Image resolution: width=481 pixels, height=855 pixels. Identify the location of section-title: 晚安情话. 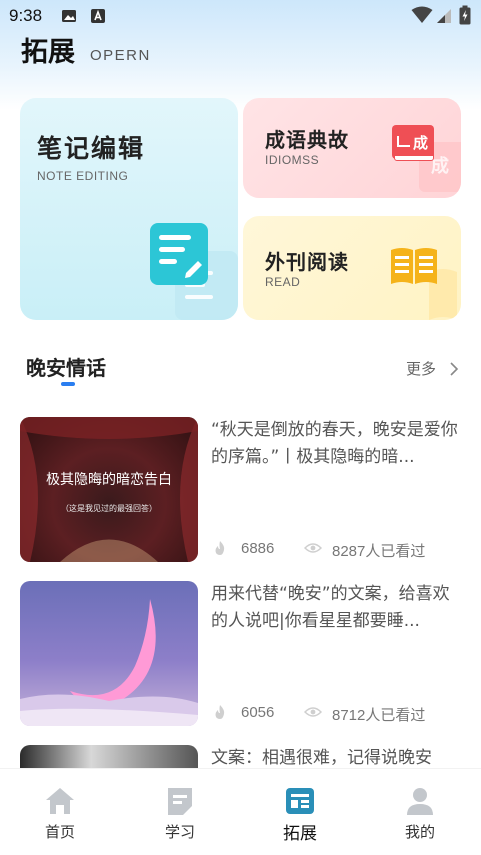
(66, 368).